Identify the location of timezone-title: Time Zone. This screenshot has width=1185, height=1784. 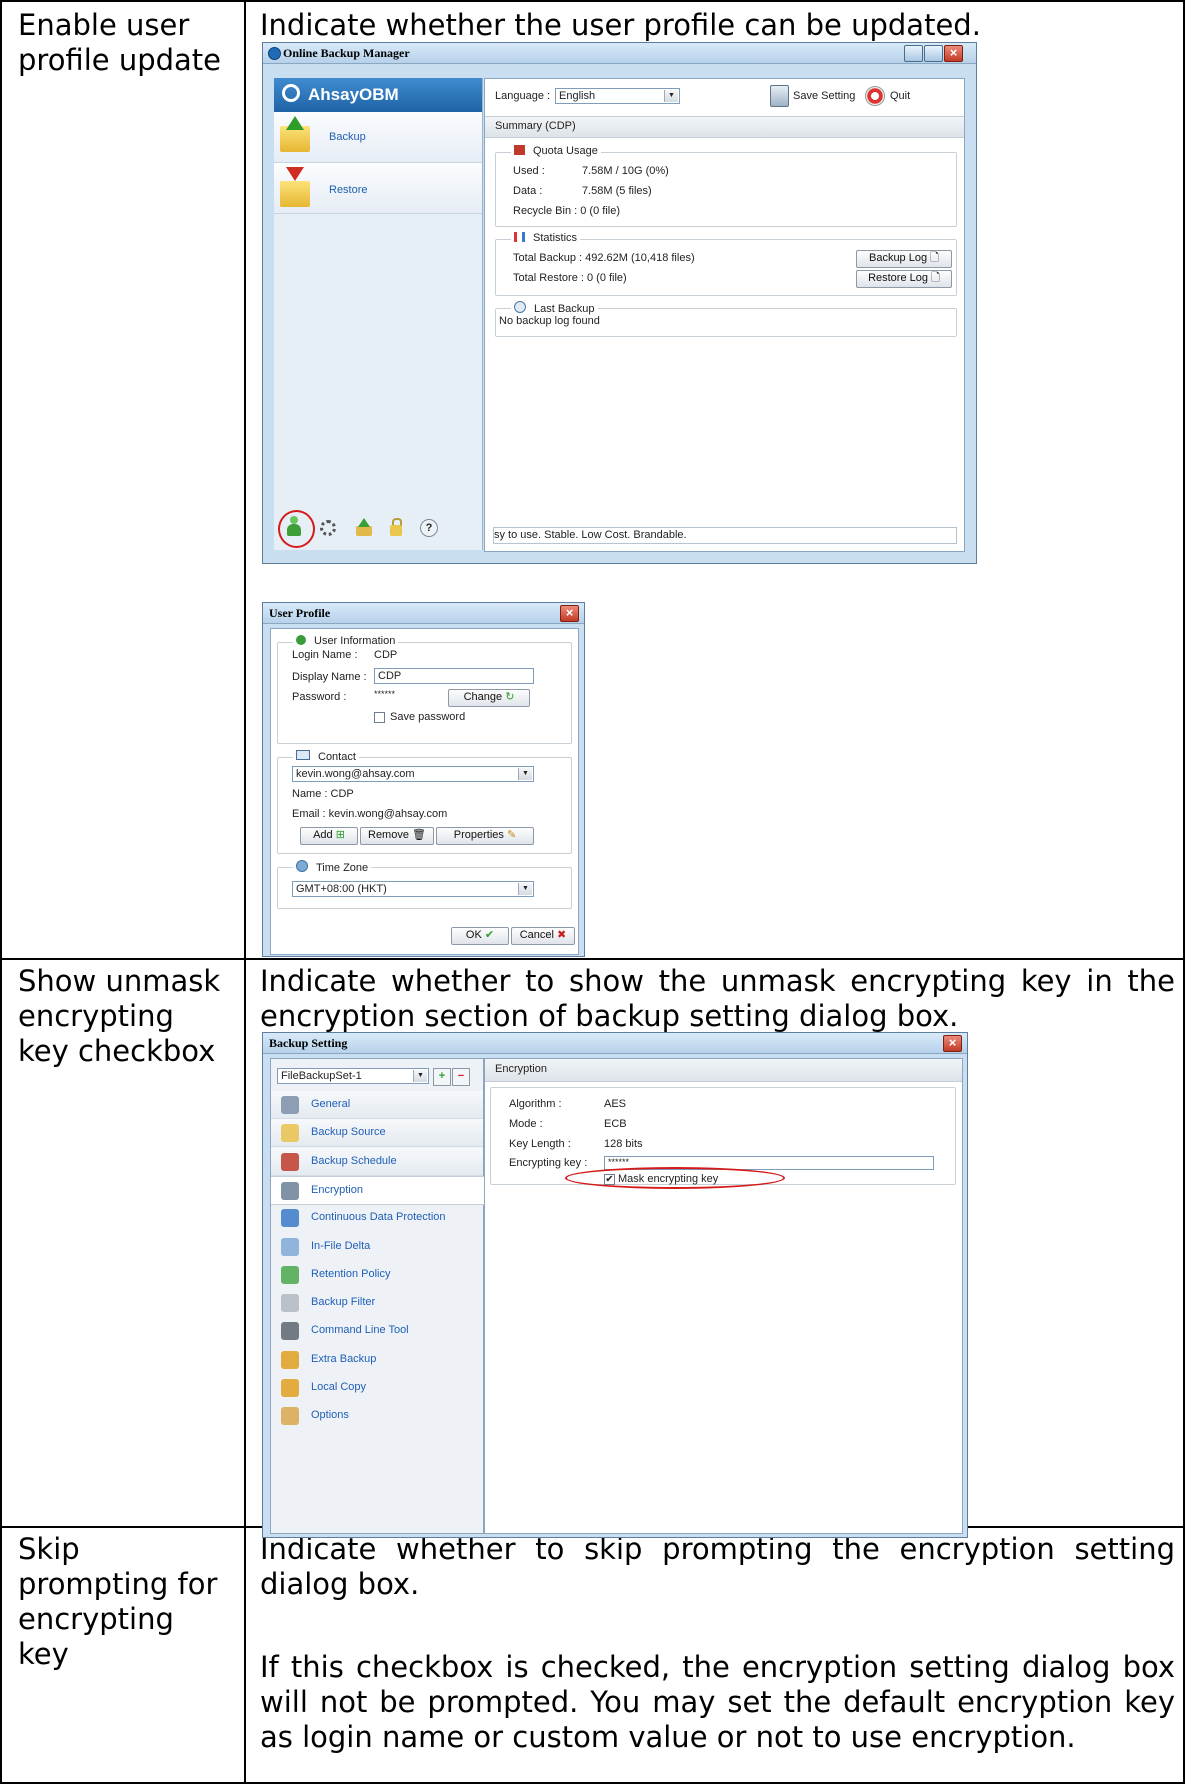
(342, 868).